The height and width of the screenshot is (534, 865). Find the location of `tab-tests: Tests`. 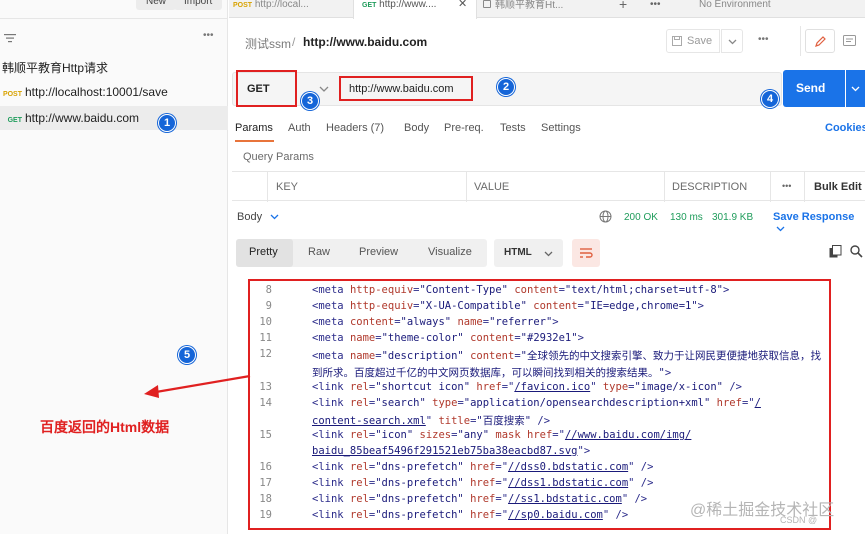

tab-tests: Tests is located at coordinates (513, 128).